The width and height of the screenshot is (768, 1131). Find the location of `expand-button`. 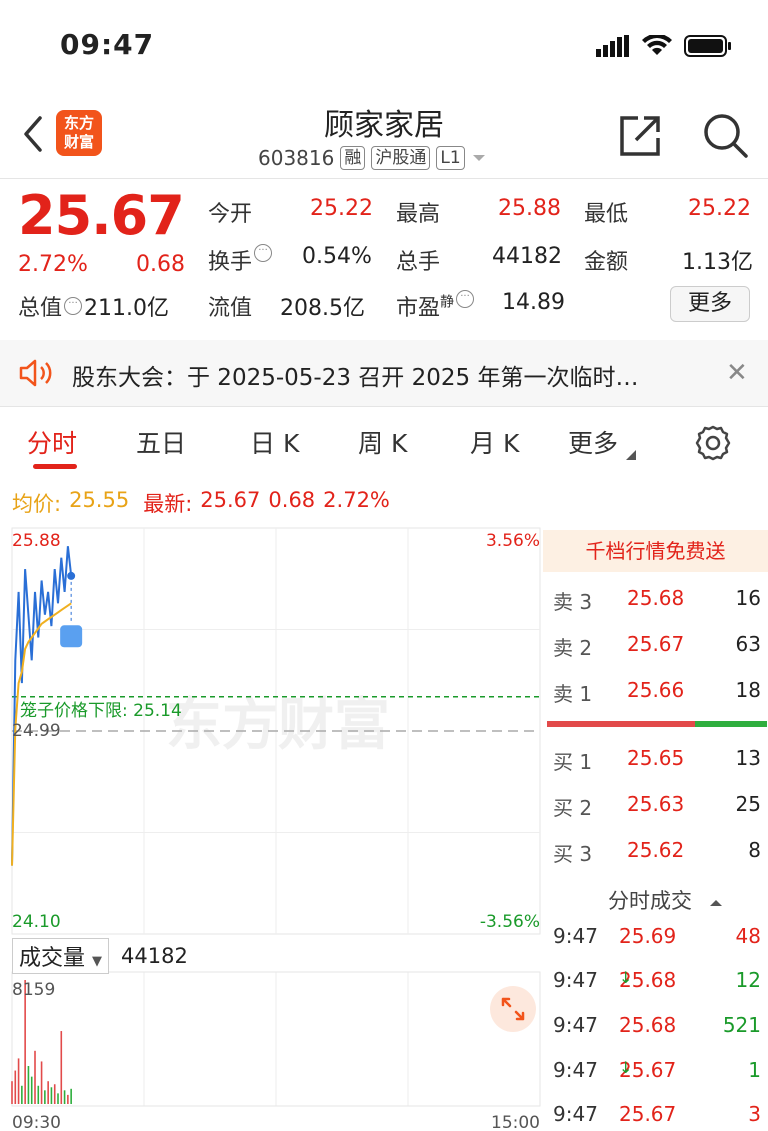

expand-button is located at coordinates (513, 1009).